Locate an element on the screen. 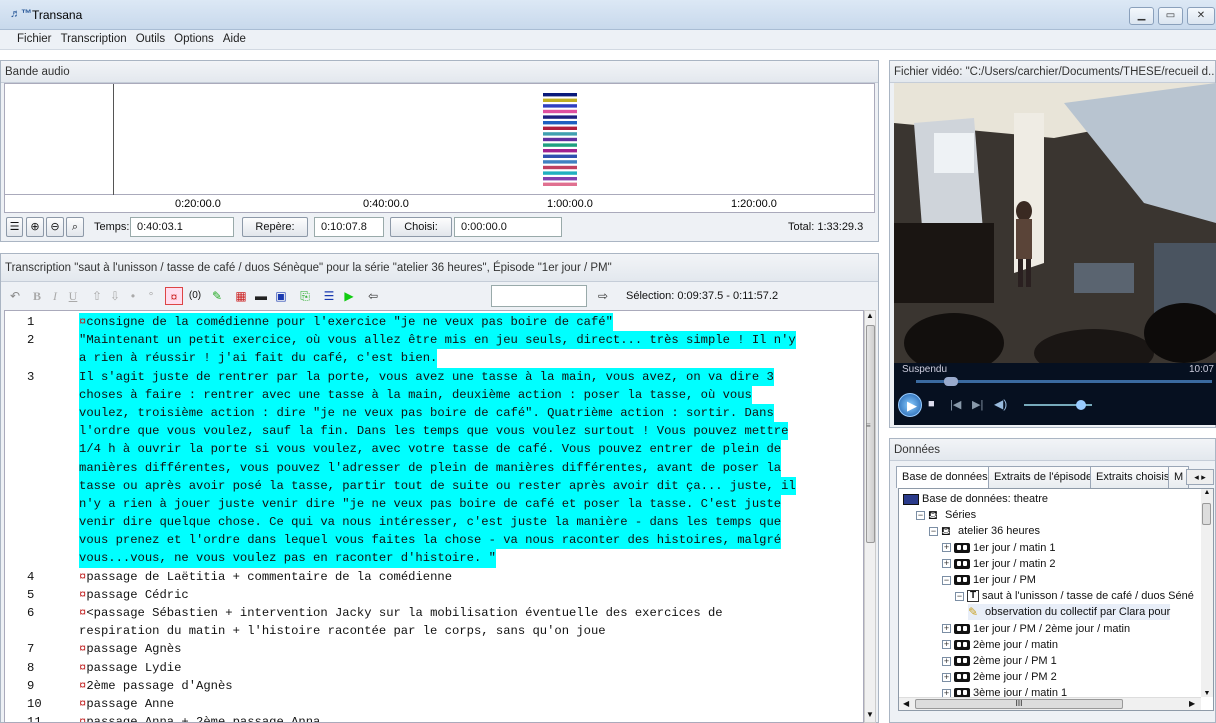 The width and height of the screenshot is (1216, 723). maximize-icon: ▭ is located at coordinates (1170, 16).